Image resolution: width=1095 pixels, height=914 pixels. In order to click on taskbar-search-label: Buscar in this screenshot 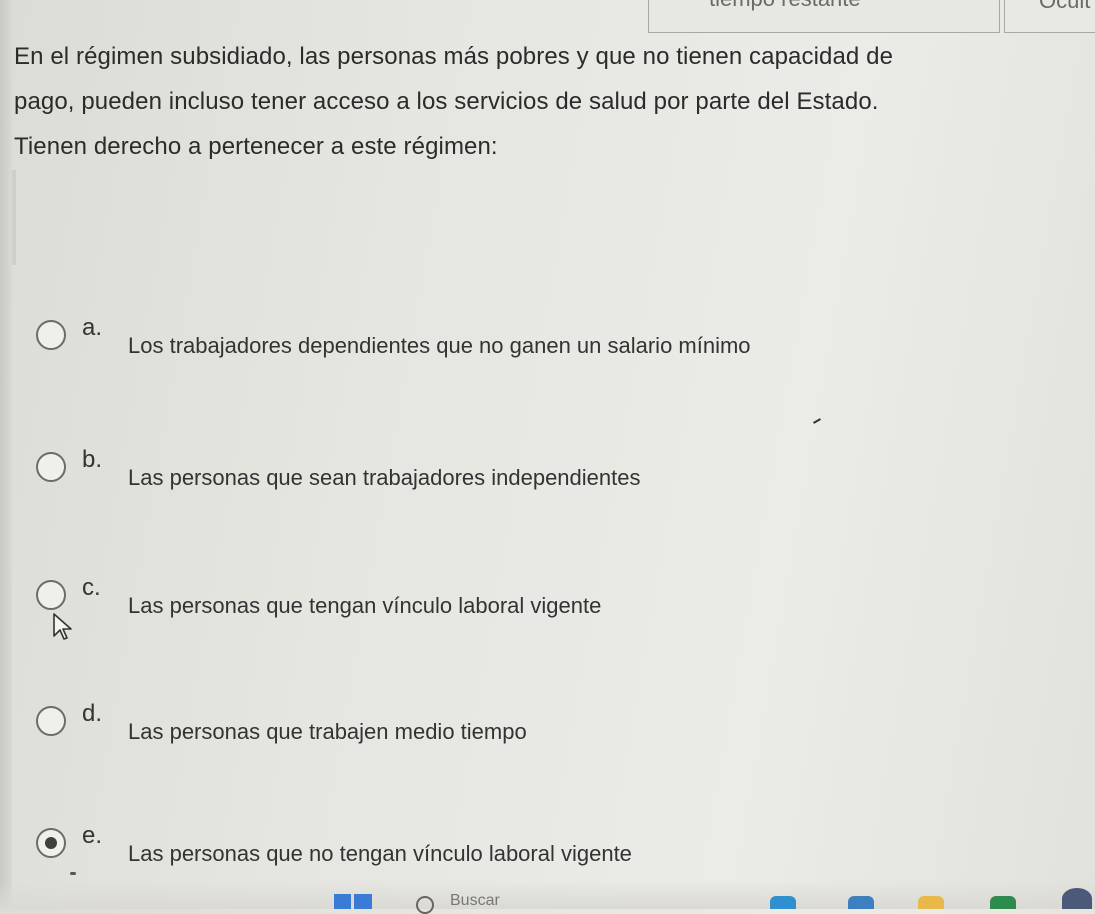, I will do `click(475, 901)`.